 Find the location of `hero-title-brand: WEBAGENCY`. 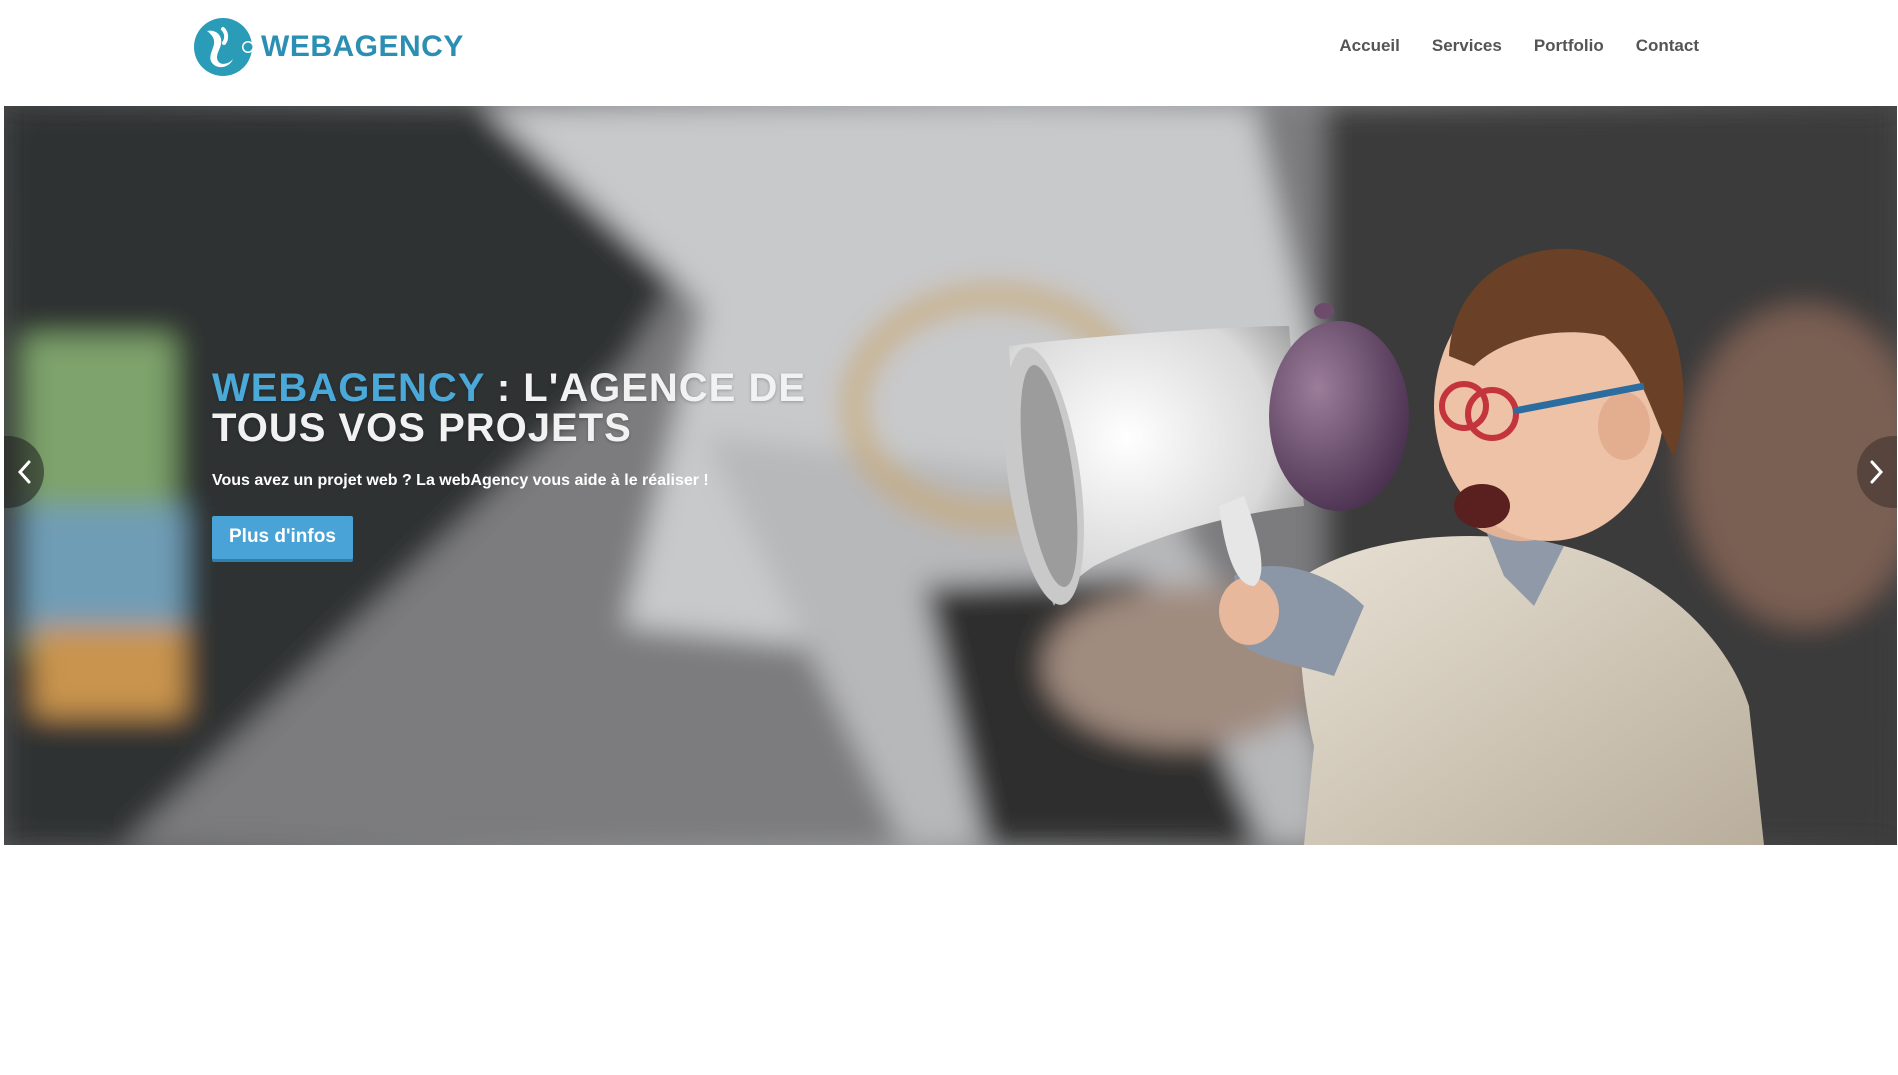

hero-title-brand: WEBAGENCY is located at coordinates (348, 388).